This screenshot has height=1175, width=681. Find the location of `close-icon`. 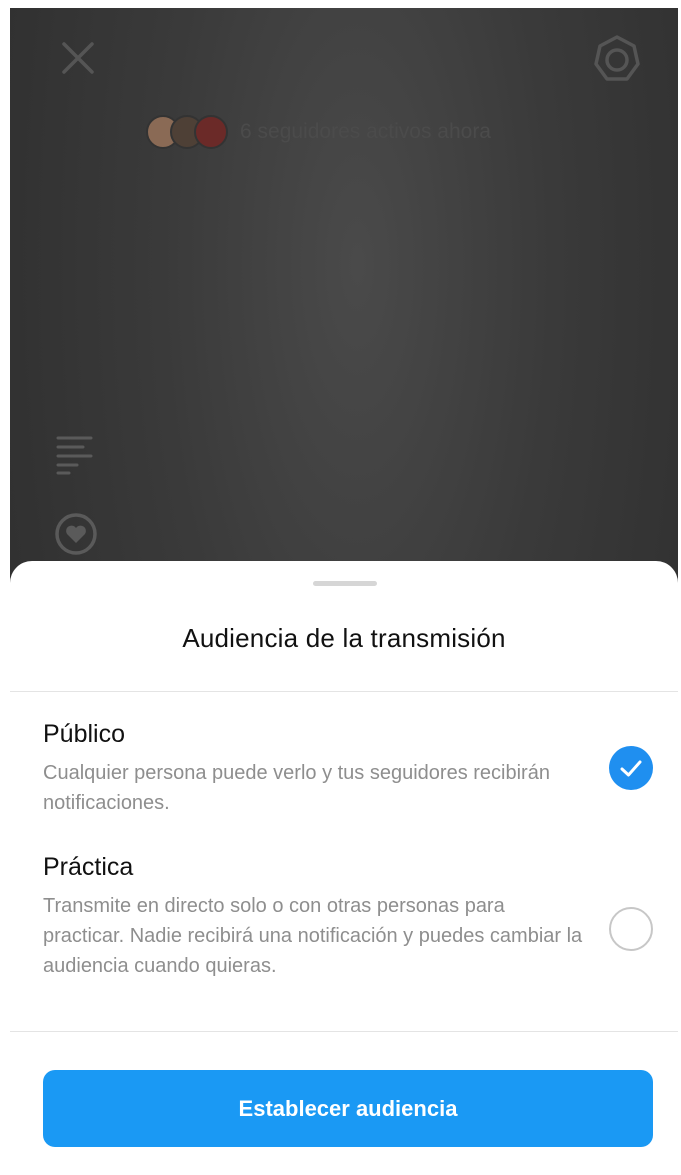

close-icon is located at coordinates (78, 58).